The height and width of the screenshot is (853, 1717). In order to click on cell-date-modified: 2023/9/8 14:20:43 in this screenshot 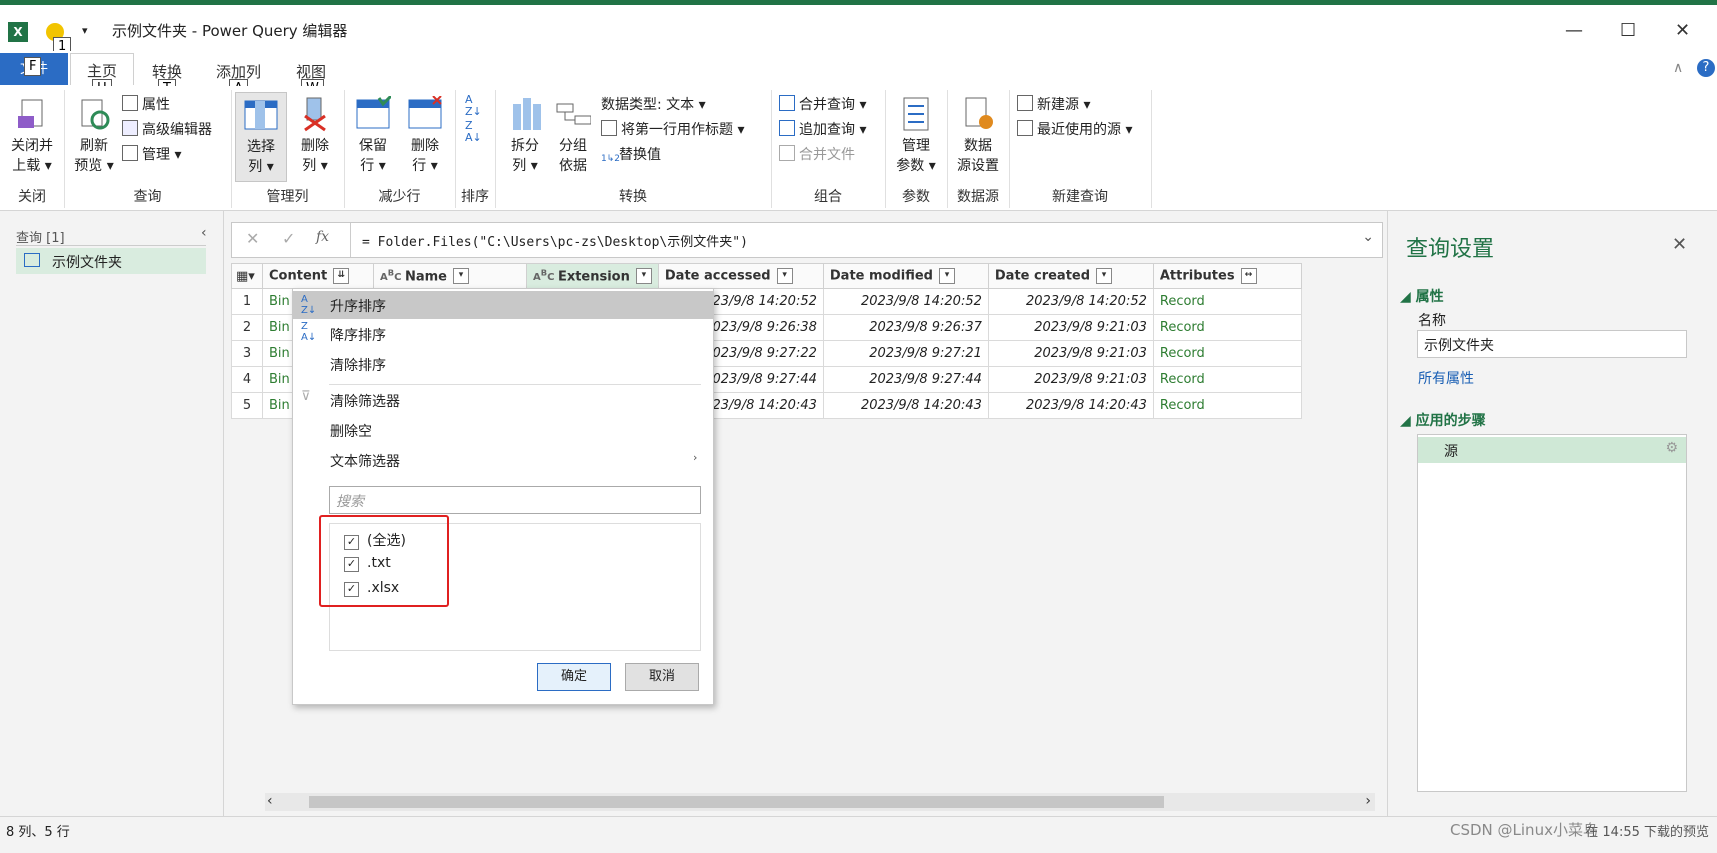, I will do `click(905, 405)`.